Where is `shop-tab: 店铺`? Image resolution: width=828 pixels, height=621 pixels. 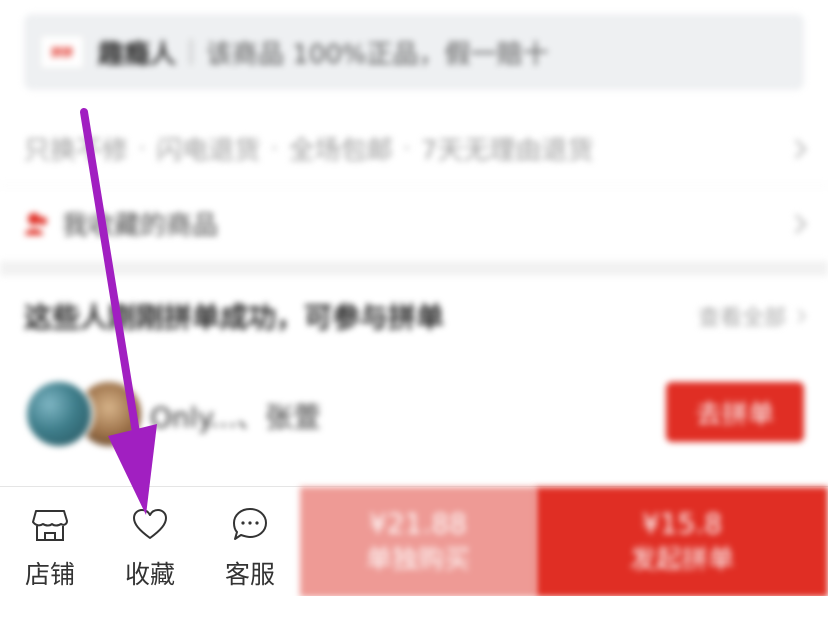
shop-tab: 店铺 is located at coordinates (50, 542).